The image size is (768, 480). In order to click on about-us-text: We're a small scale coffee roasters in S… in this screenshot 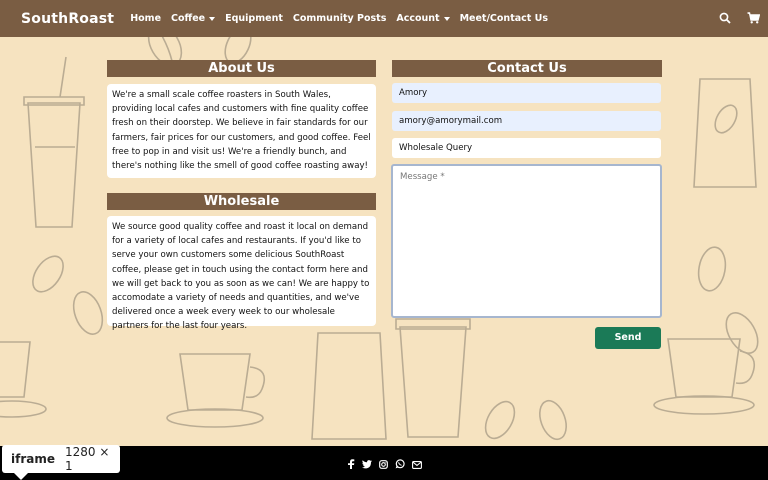, I will do `click(241, 131)`.